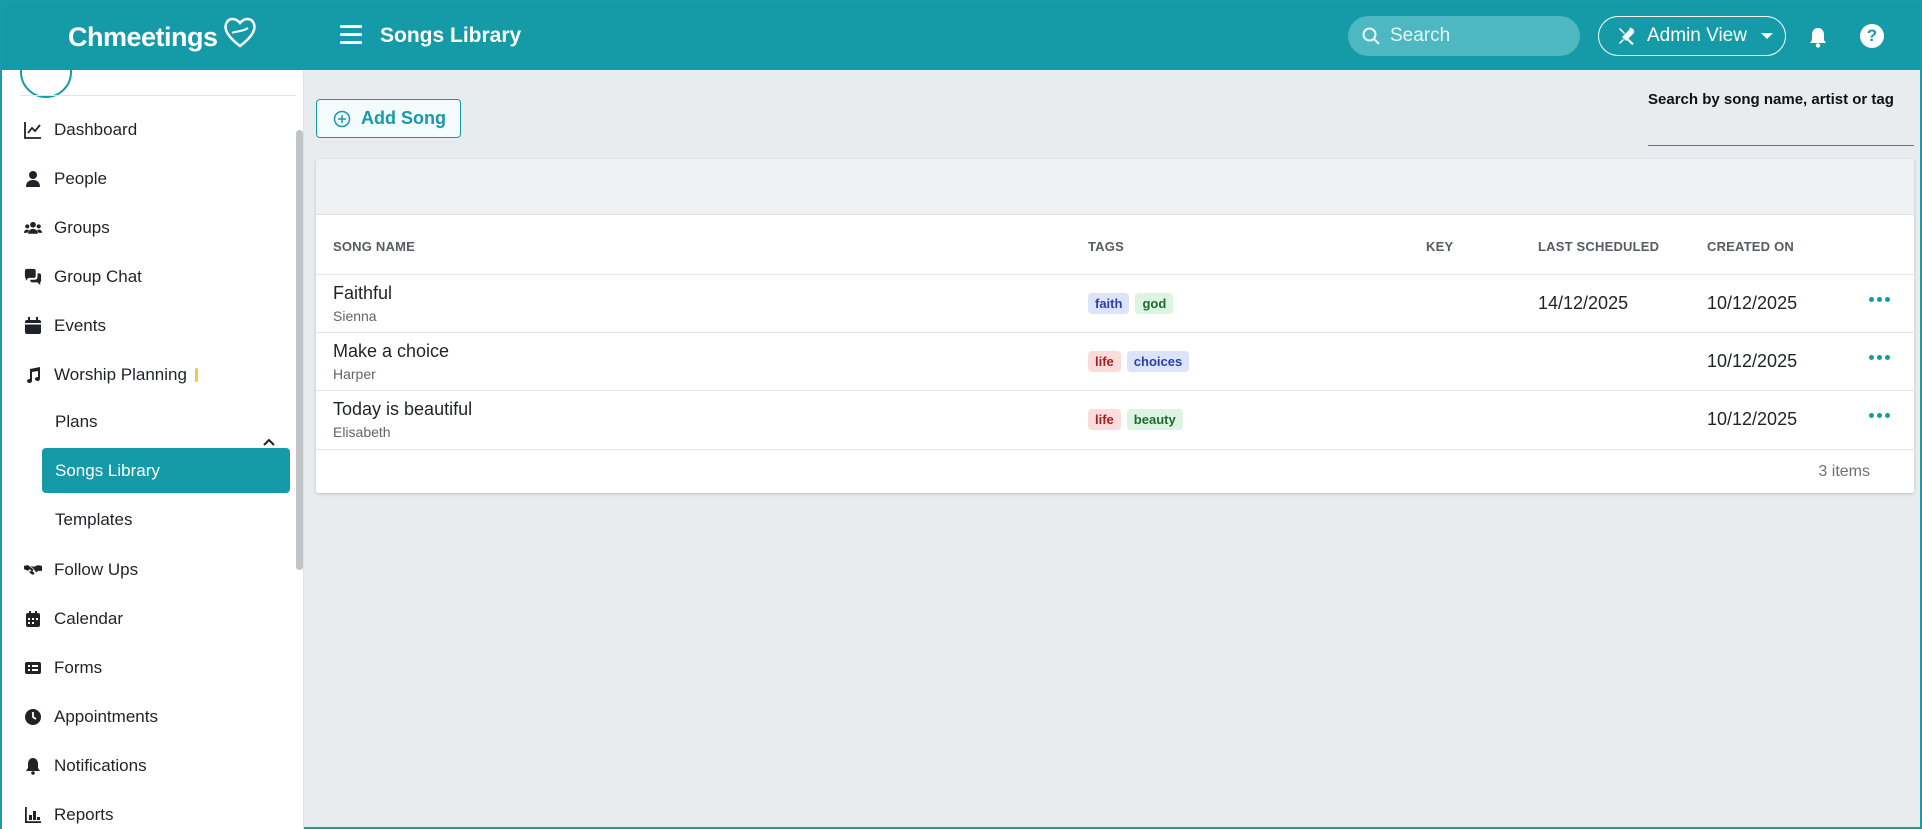 The image size is (1922, 829). What do you see at coordinates (1371, 36) in the screenshot?
I see `search-icon` at bounding box center [1371, 36].